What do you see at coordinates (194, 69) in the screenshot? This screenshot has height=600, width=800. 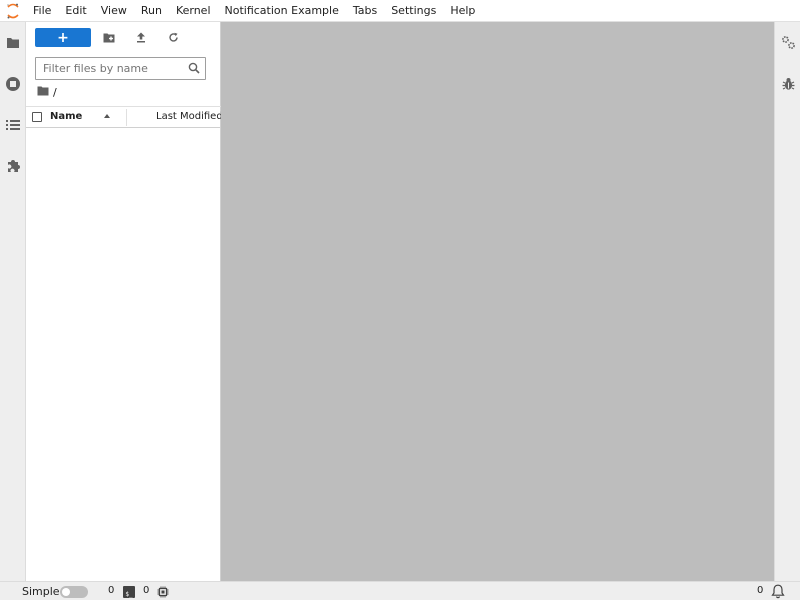 I see `search-icon` at bounding box center [194, 69].